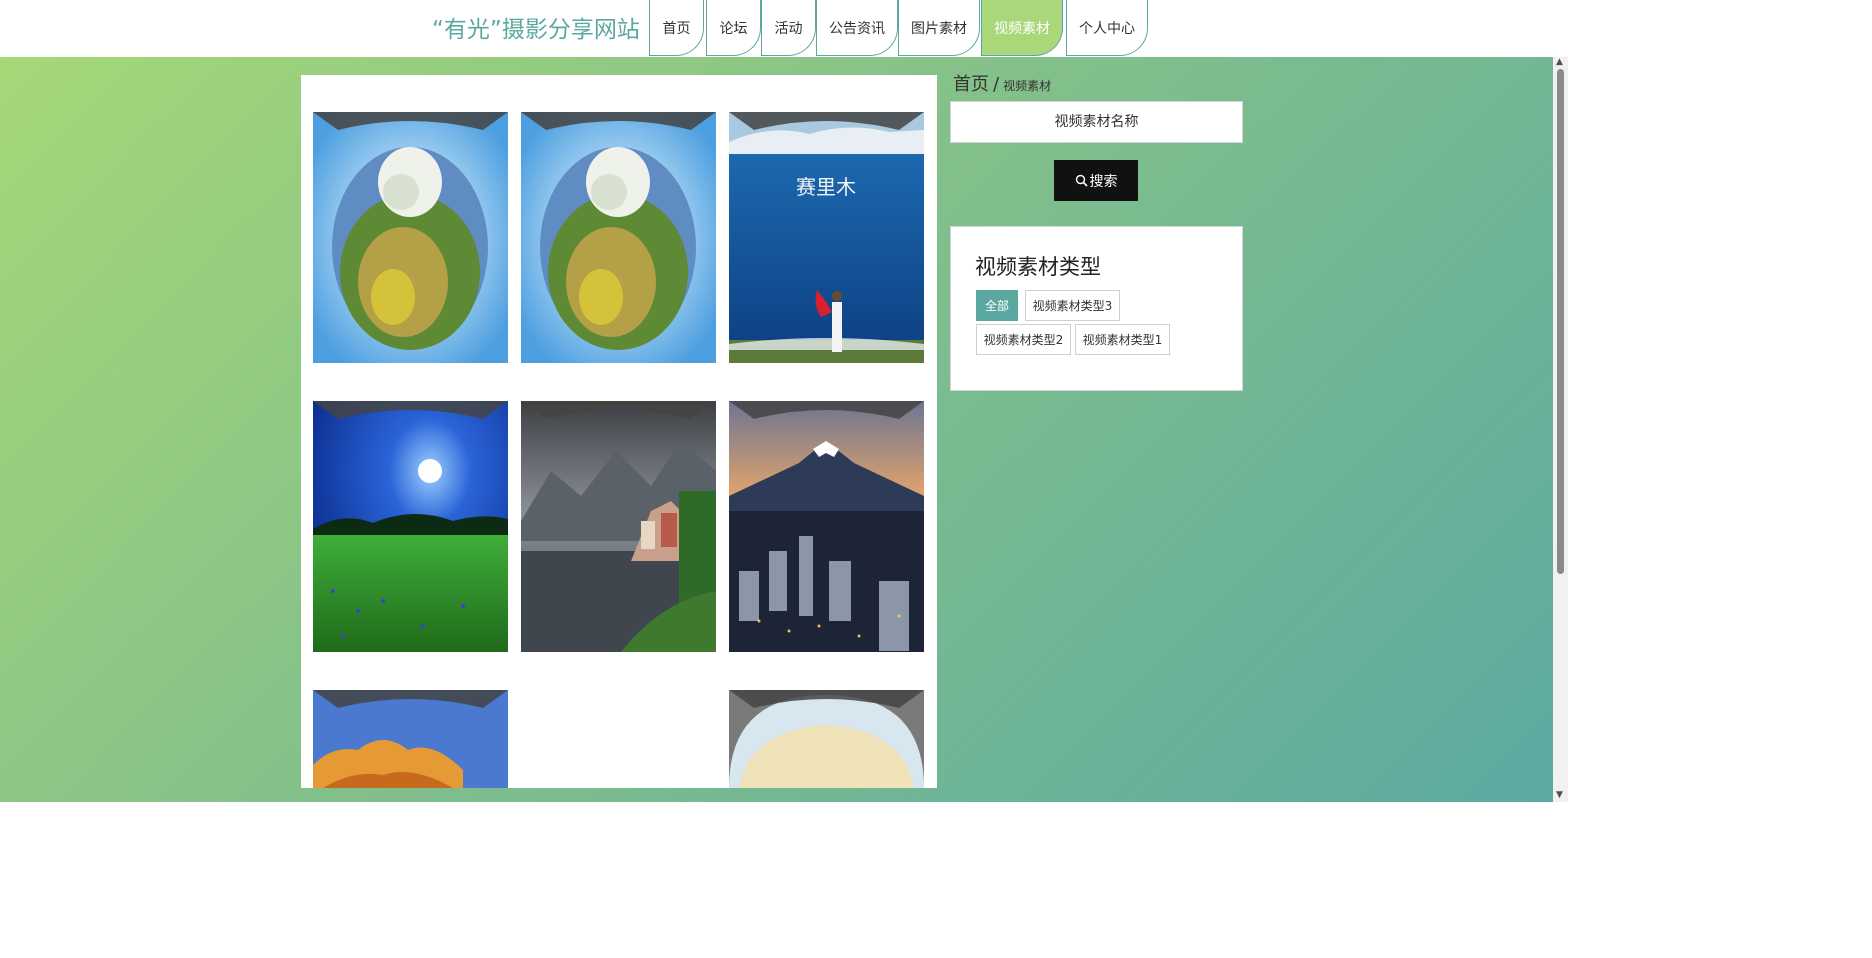  What do you see at coordinates (1027, 86) in the screenshot?
I see `breadcrumb-current: 视频素材` at bounding box center [1027, 86].